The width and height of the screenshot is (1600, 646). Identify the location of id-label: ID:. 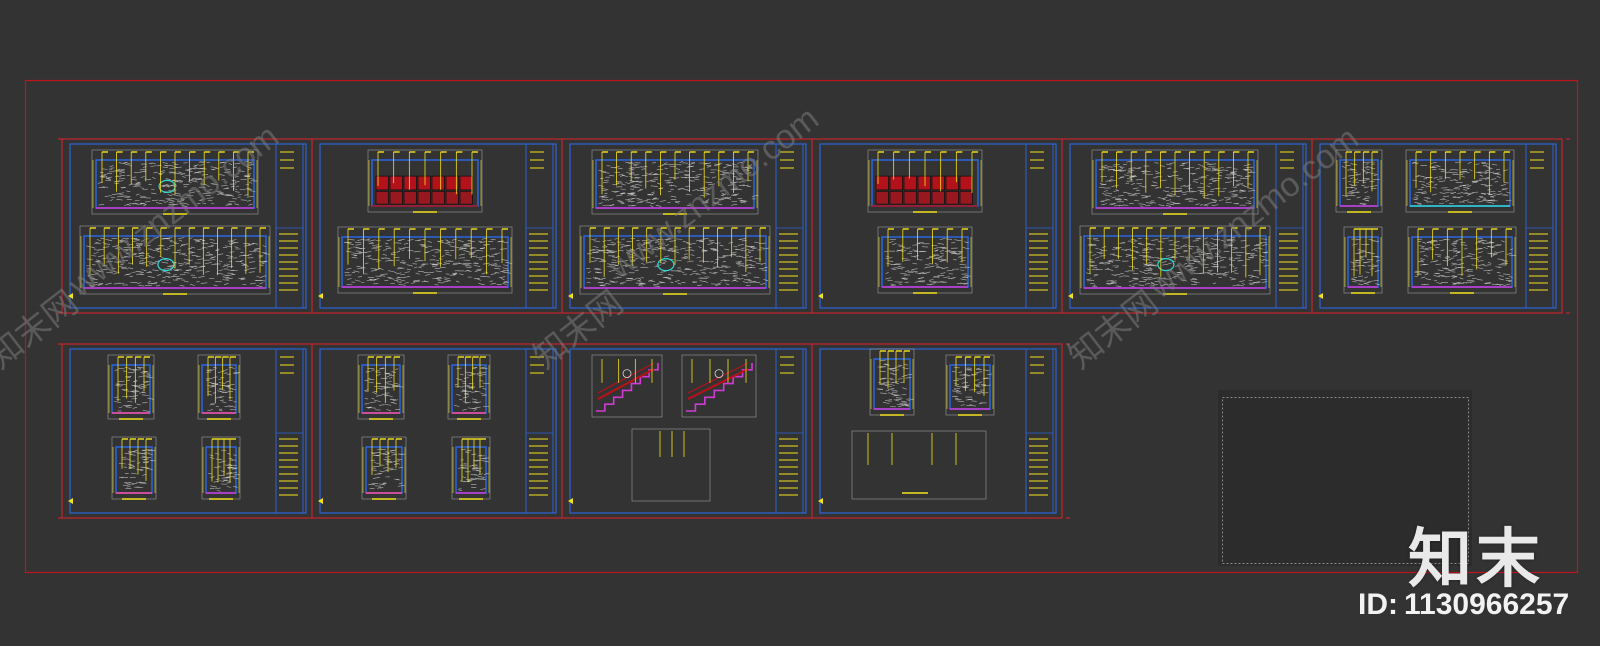
(1378, 604).